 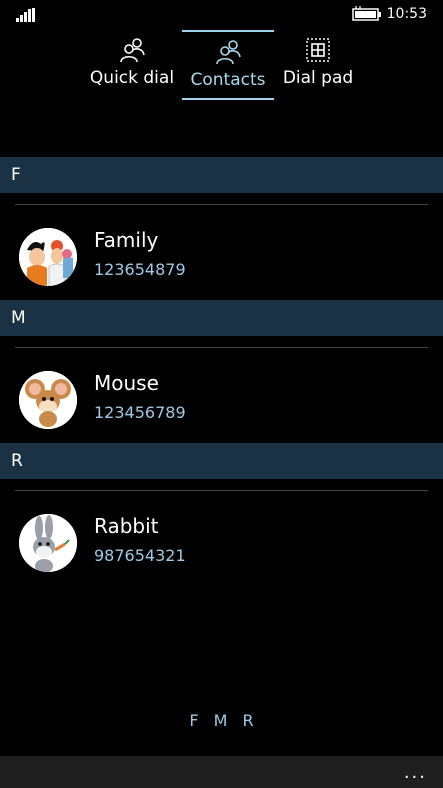 I want to click on jump-index-f: F, so click(x=193, y=720).